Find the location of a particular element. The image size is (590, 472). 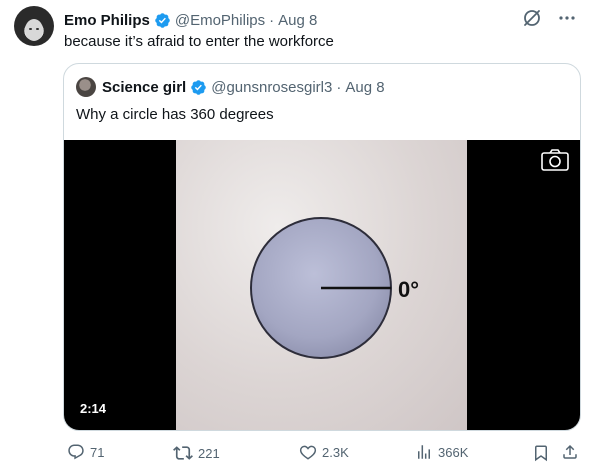

quote-text: Why a circle has 360 degrees is located at coordinates (175, 114).